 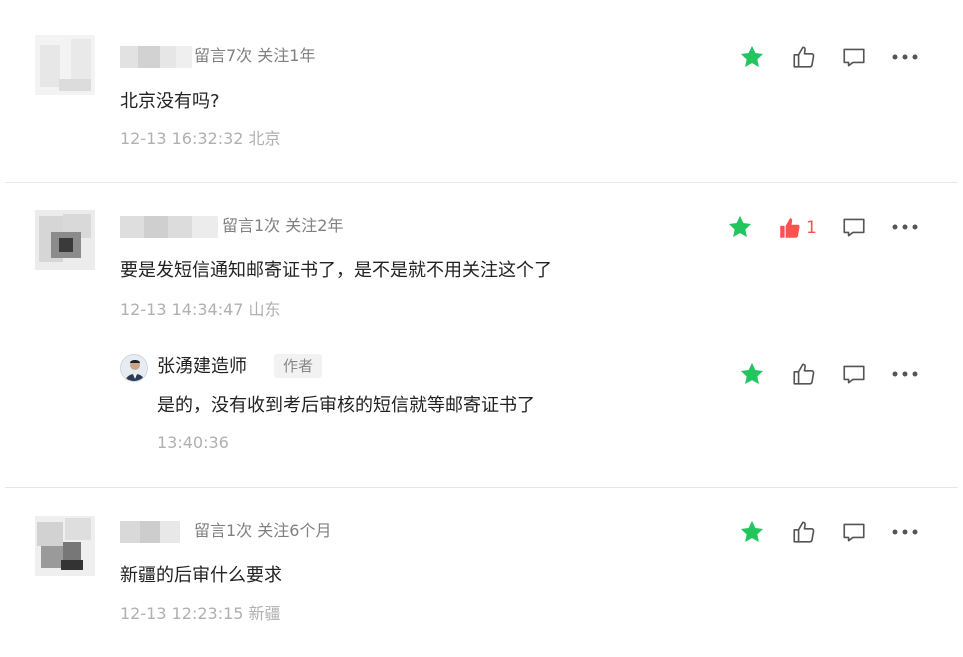 What do you see at coordinates (200, 613) in the screenshot?
I see `comment-time: 12-13 12:23:15 新疆` at bounding box center [200, 613].